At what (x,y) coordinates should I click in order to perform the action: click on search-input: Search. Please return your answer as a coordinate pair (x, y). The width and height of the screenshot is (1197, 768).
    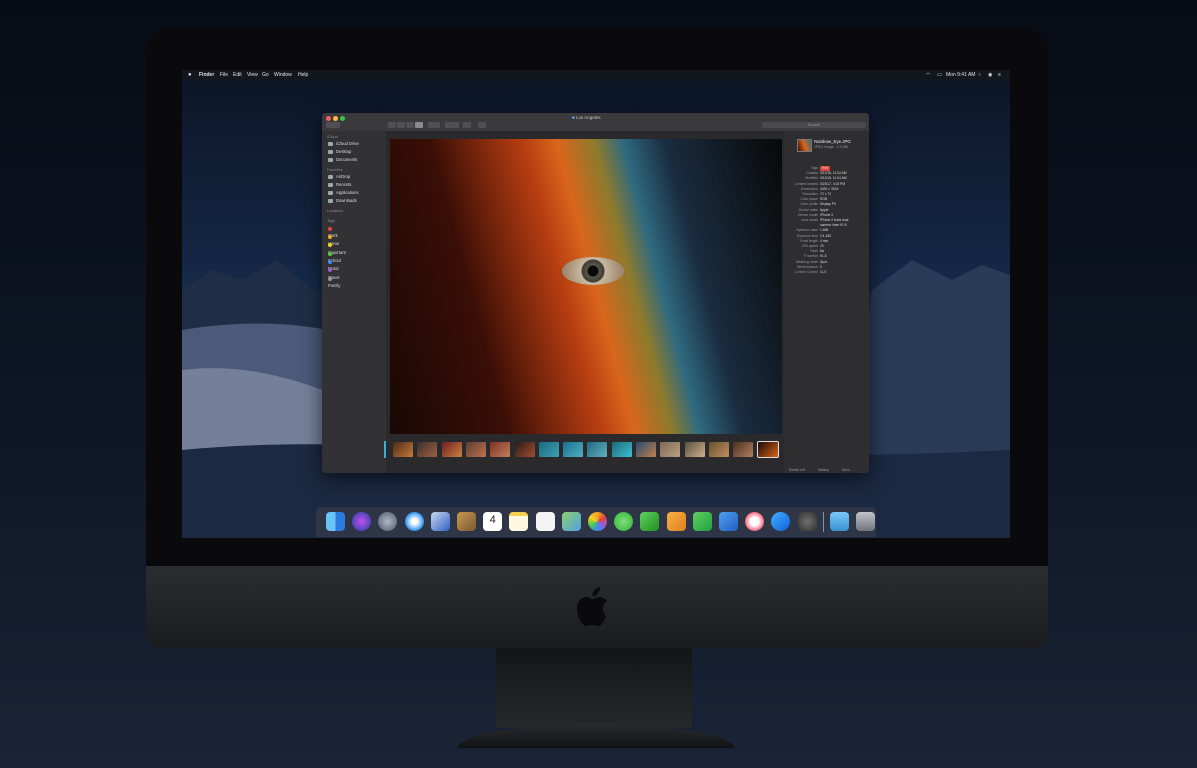
    Looking at the image, I should click on (814, 125).